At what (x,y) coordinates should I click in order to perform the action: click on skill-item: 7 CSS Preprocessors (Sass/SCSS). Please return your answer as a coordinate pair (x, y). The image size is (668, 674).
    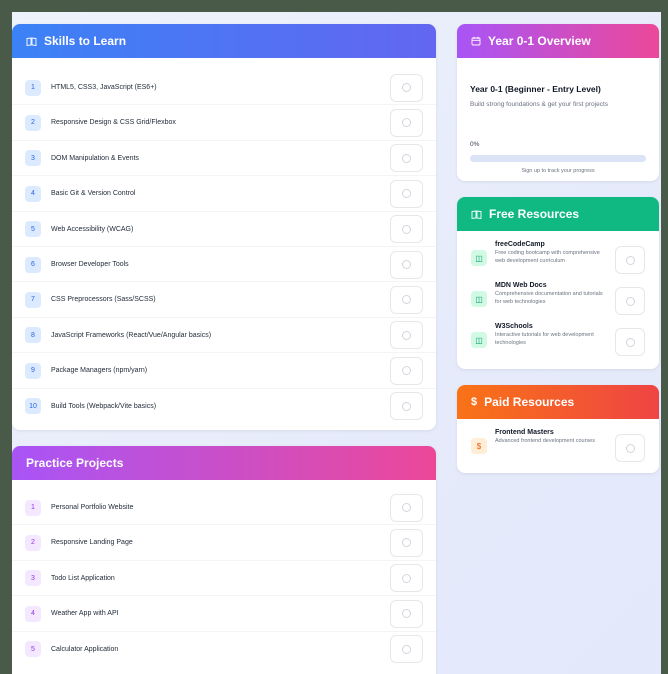
    Looking at the image, I should click on (224, 299).